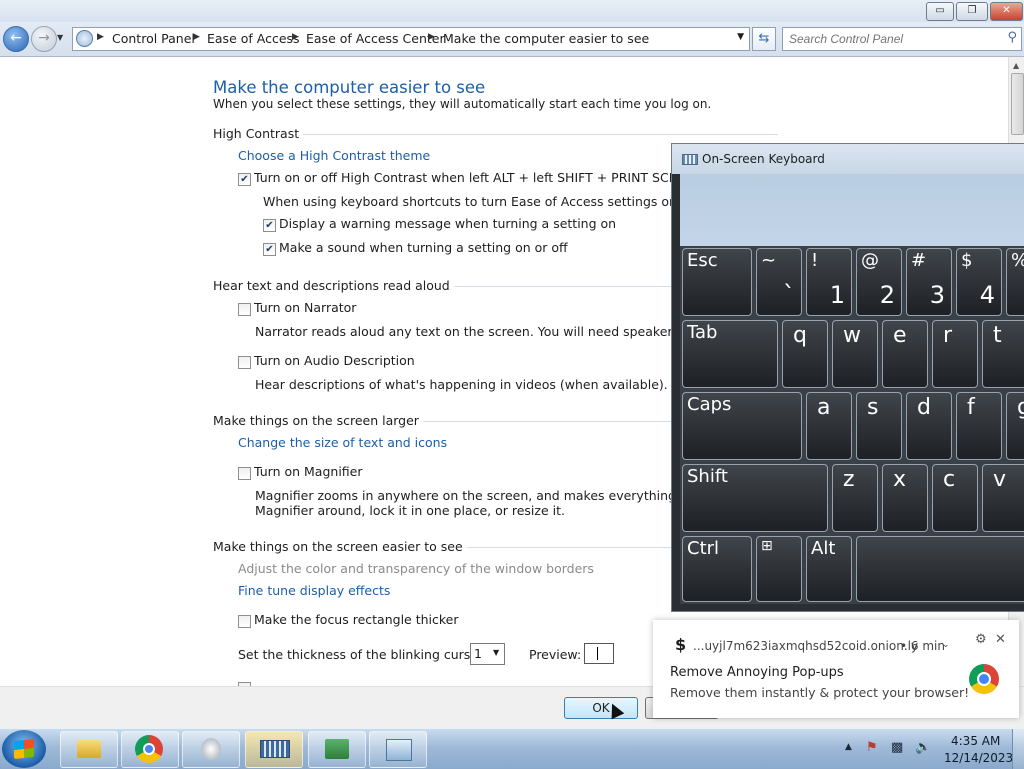 This screenshot has height=769, width=1024. I want to click on cursor-thickness-select: 1 ▼, so click(487, 654).